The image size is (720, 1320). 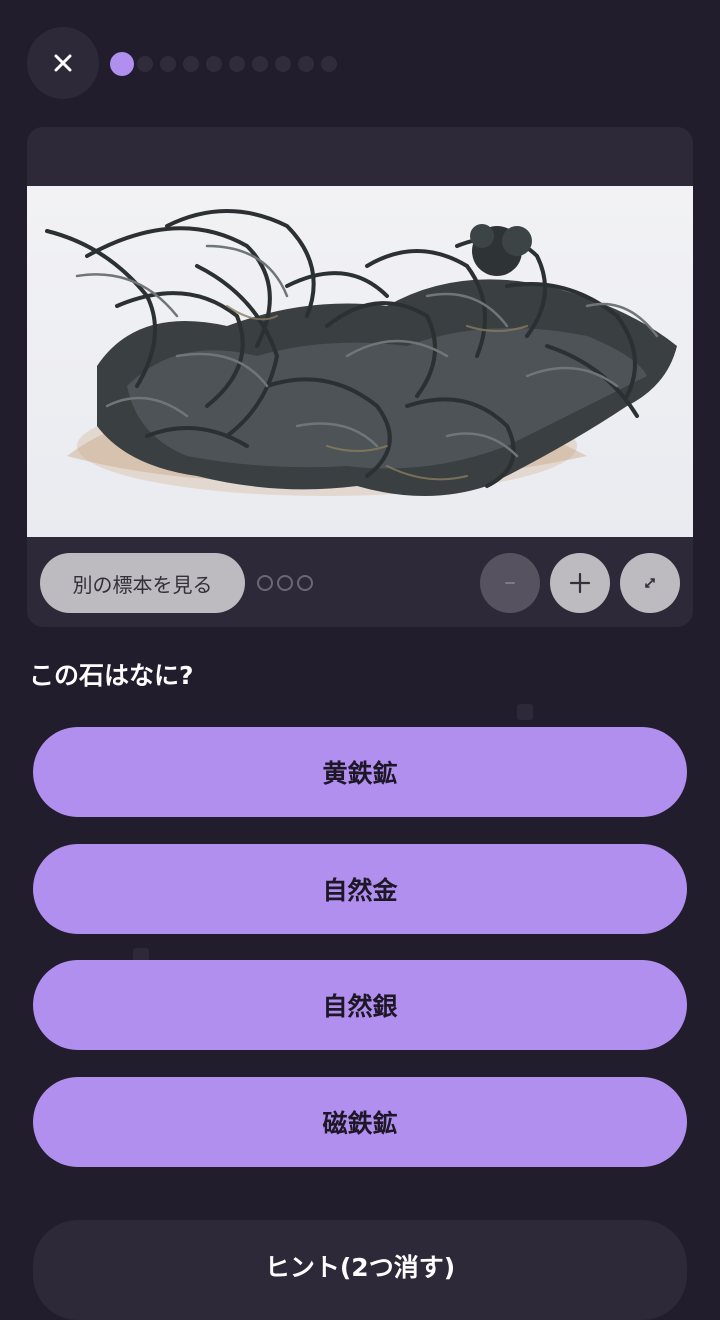 I want to click on minus-icon, so click(x=510, y=583).